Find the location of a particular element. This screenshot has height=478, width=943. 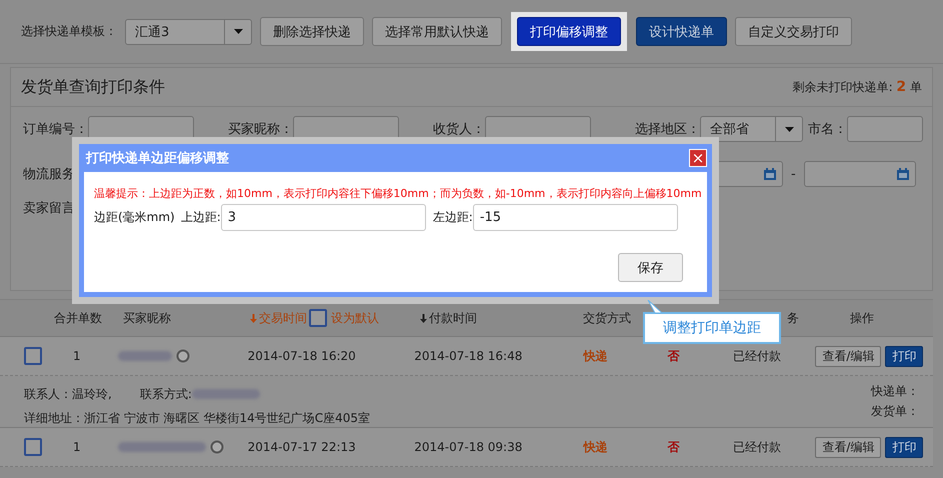

column-header: 设为默认 is located at coordinates (355, 318).